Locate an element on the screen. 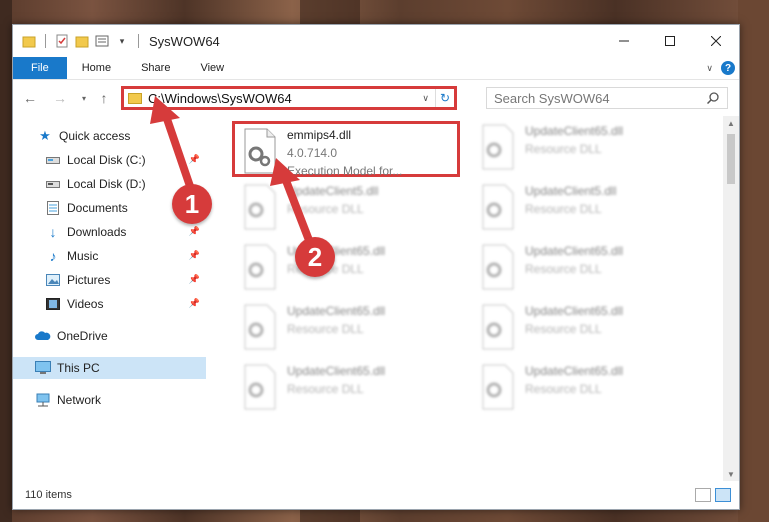 This screenshot has height=522, width=769. tiles-view-icon is located at coordinates (723, 495).